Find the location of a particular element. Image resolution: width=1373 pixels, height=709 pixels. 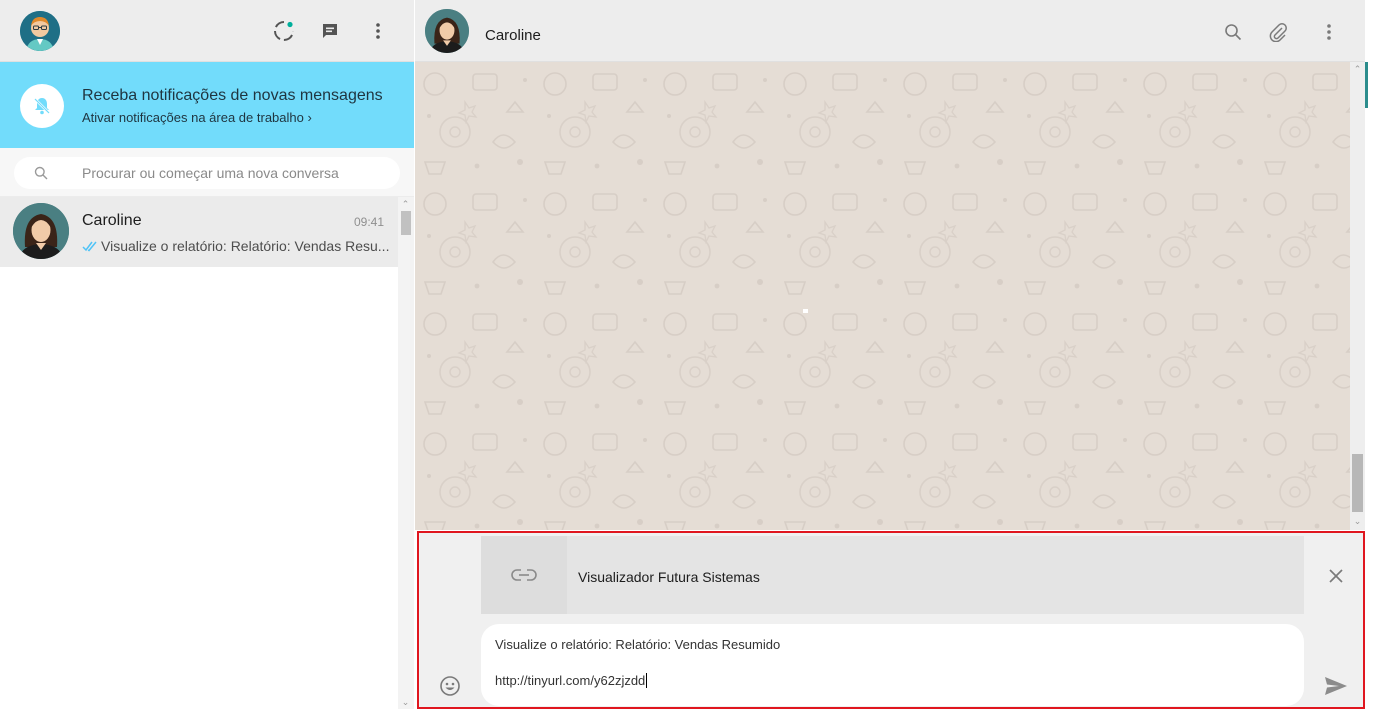

attach-icon is located at coordinates (1278, 32).